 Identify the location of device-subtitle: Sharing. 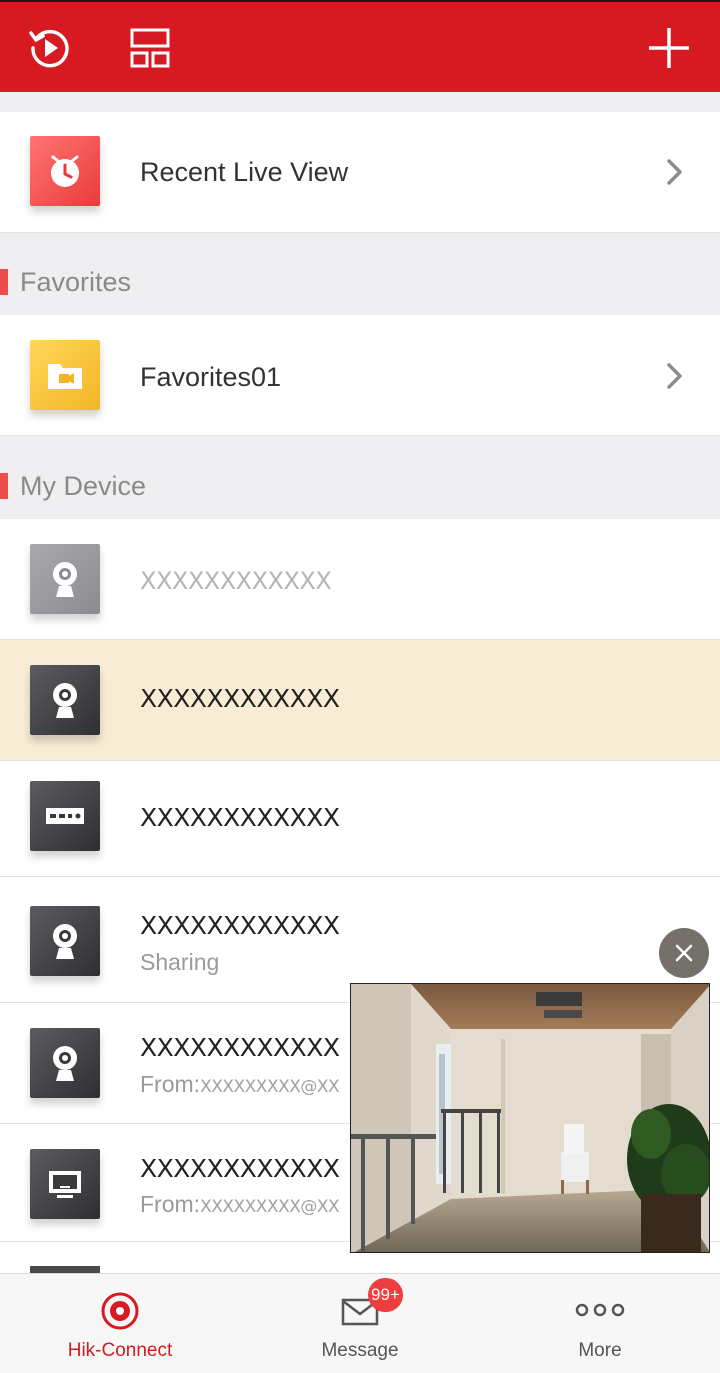
(180, 962).